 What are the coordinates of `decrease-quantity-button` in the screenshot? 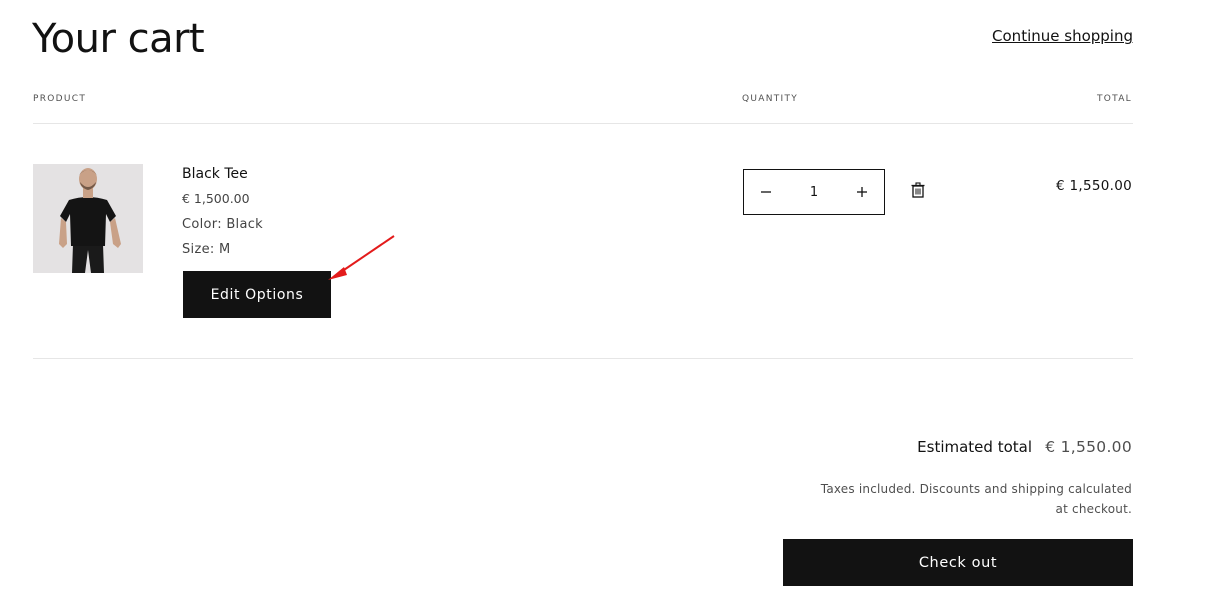 It's located at (766, 192).